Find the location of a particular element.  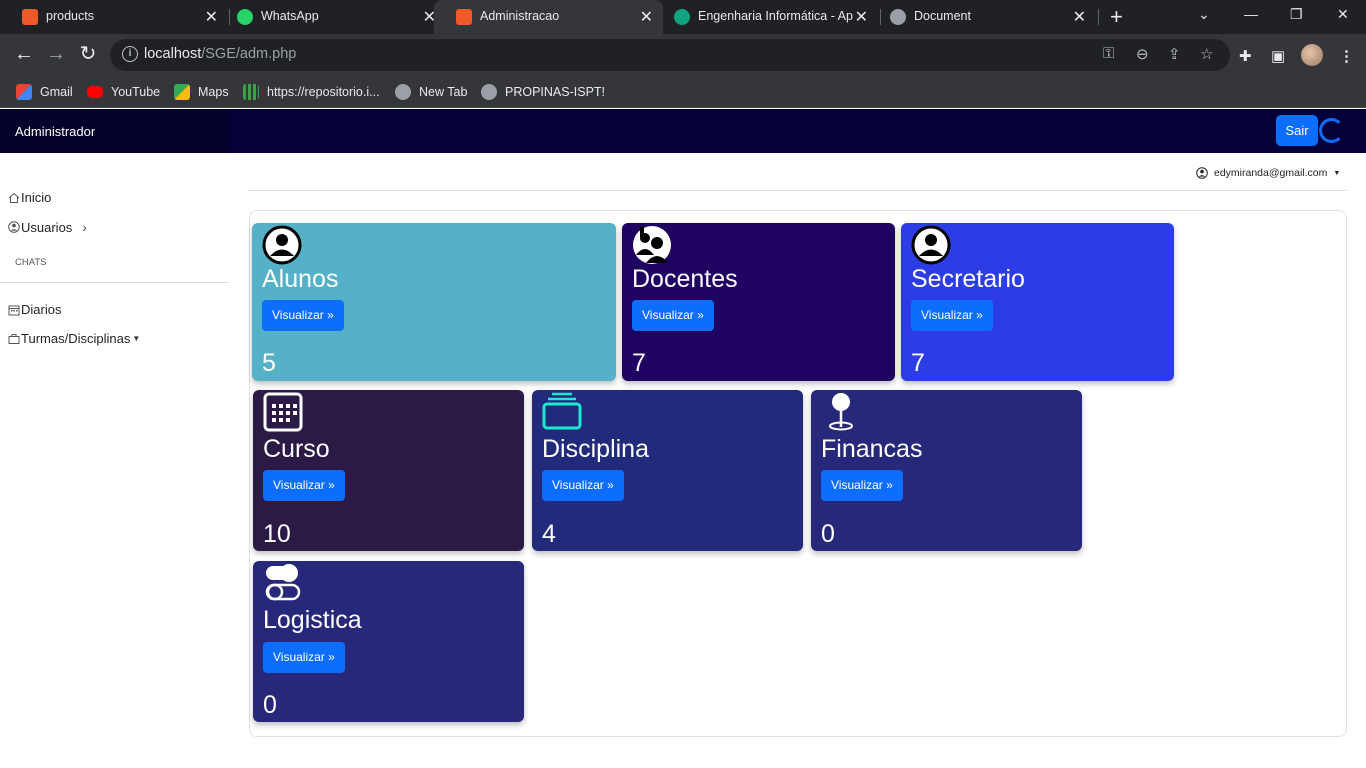

browser-tab-engenharia: Engenharia Informática - Apa ✕ is located at coordinates (765, 17).